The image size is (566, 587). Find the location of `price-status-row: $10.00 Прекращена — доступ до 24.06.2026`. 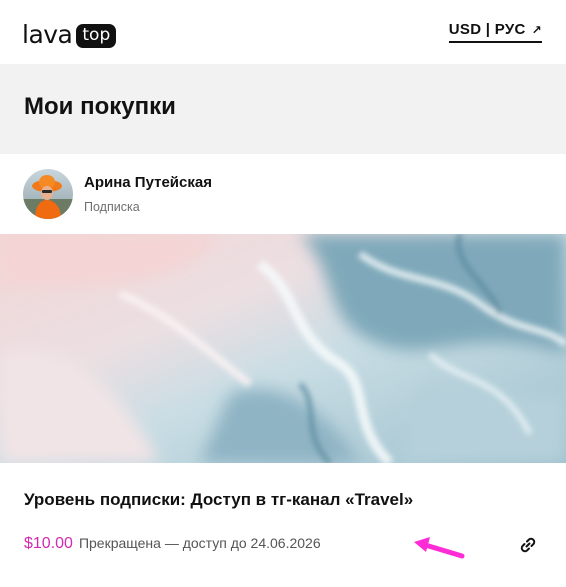

price-status-row: $10.00 Прекращена — доступ до 24.06.2026 is located at coordinates (172, 544).